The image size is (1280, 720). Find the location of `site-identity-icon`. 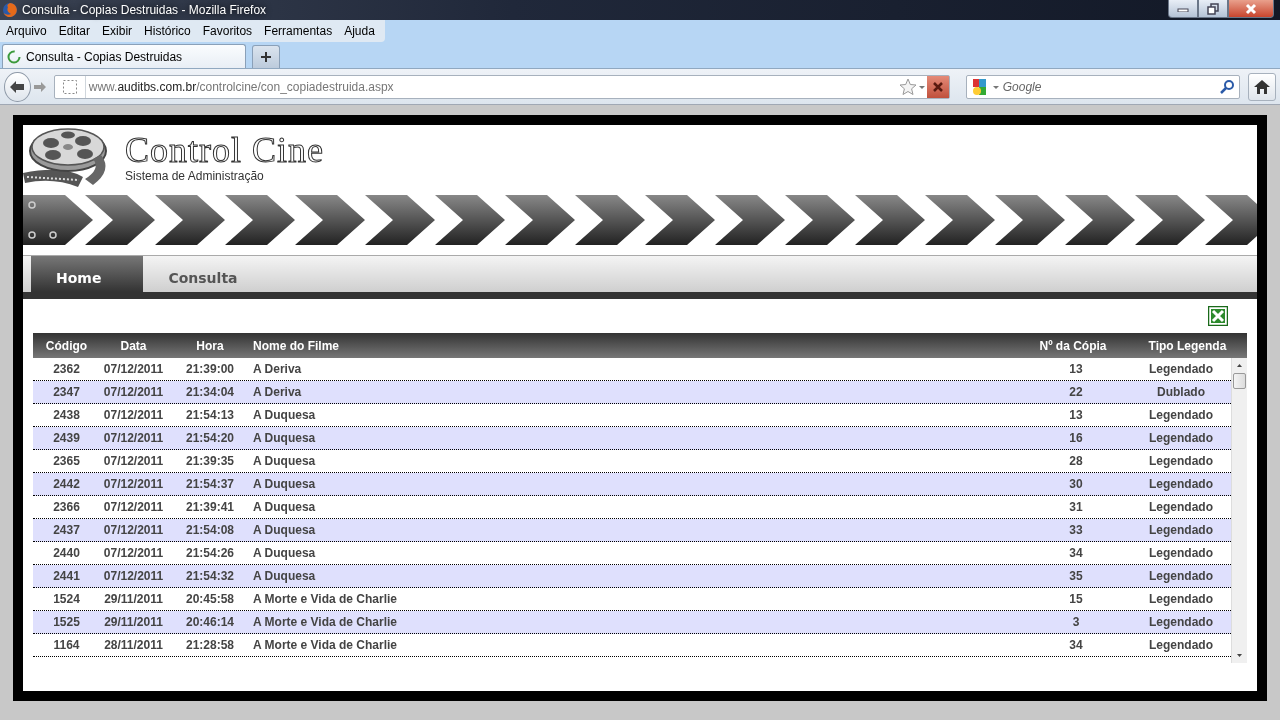

site-identity-icon is located at coordinates (69, 86).